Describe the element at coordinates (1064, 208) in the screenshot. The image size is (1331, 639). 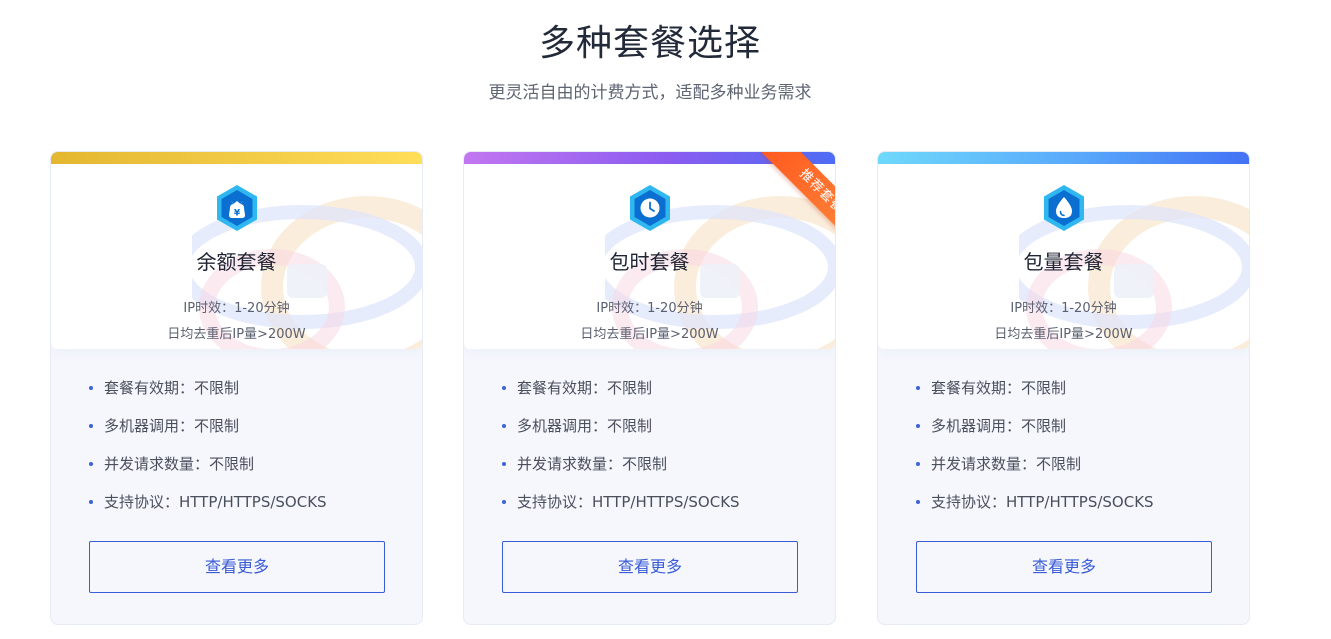
I see `water-drop-icon` at that location.